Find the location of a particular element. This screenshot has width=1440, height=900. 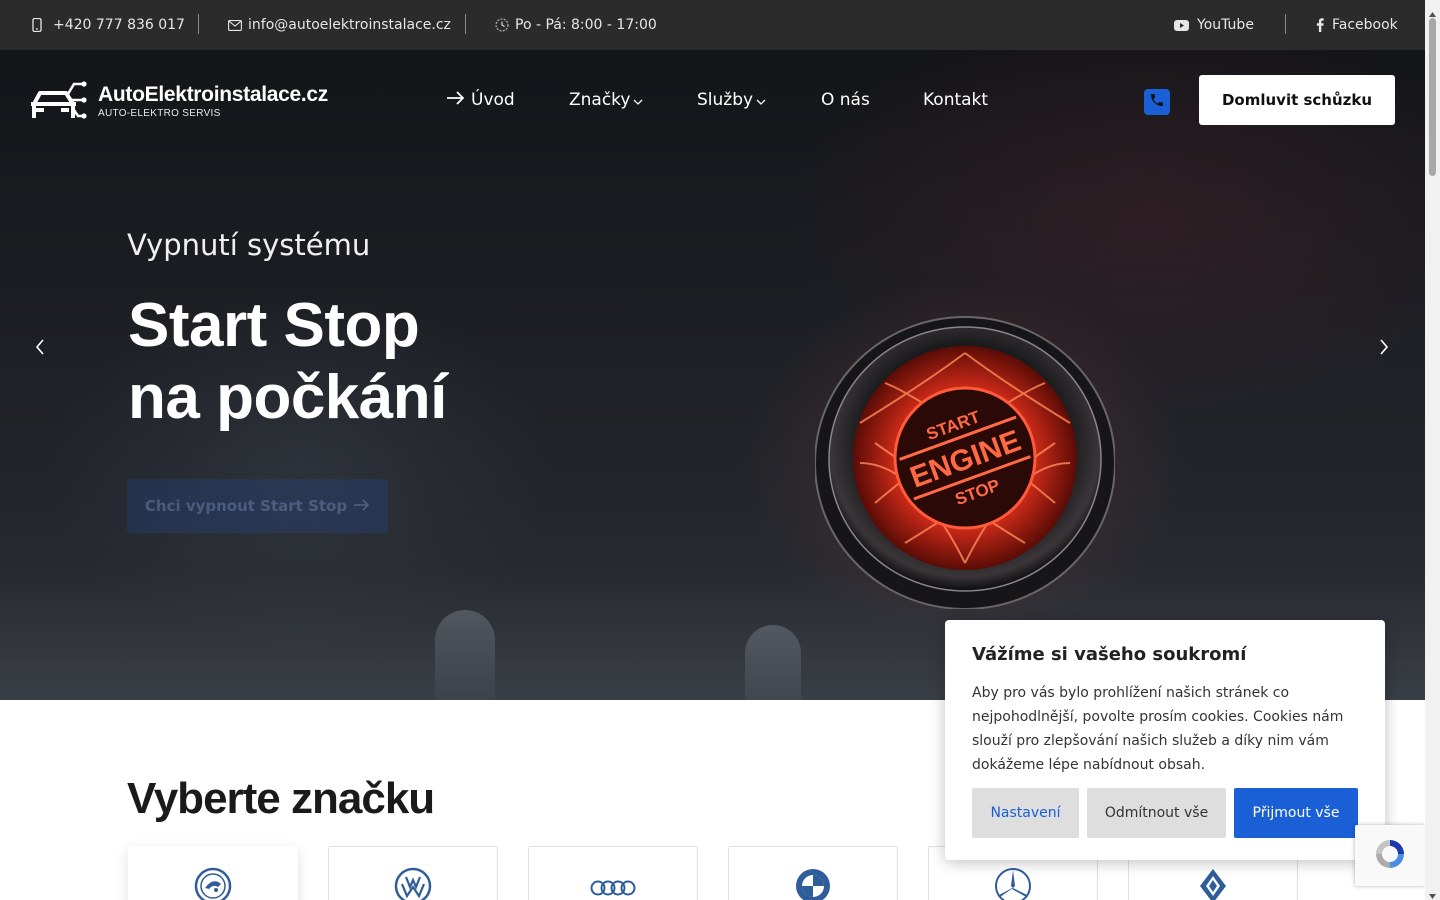

start-engine-button-image: START ENGINE STOP is located at coordinates (965, 461).